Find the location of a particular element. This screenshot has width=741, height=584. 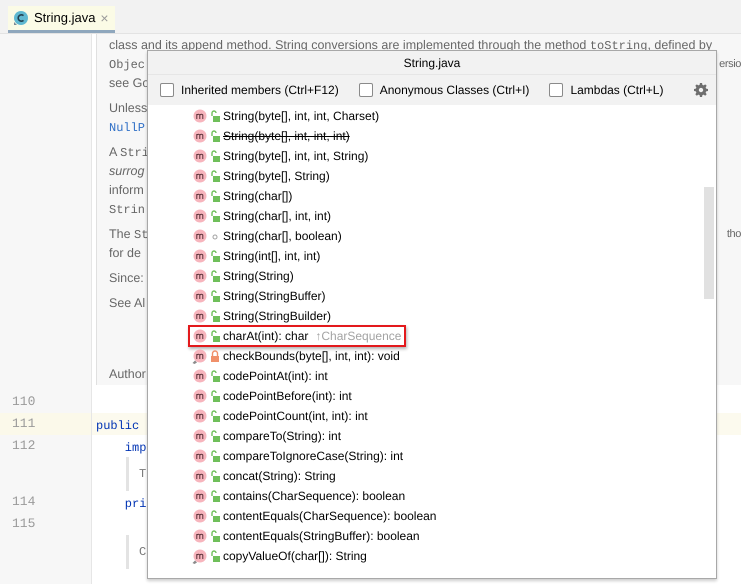

doc-text: Unless is located at coordinates (128, 108).